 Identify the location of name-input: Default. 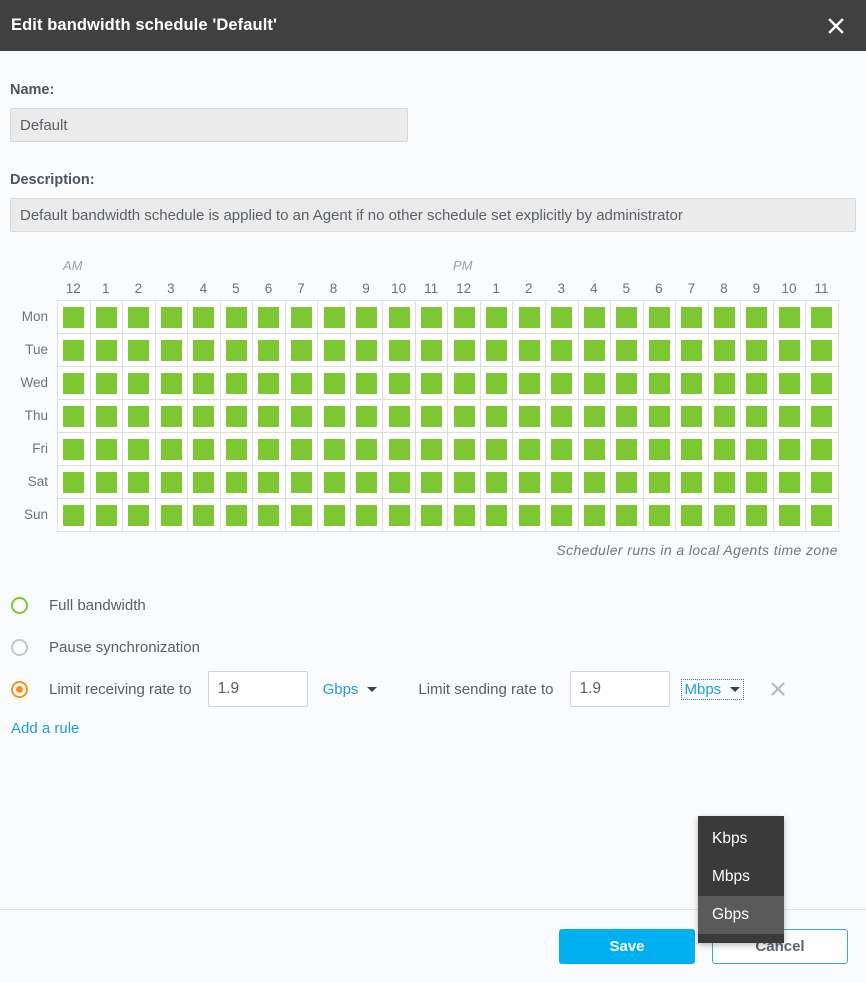
(209, 125).